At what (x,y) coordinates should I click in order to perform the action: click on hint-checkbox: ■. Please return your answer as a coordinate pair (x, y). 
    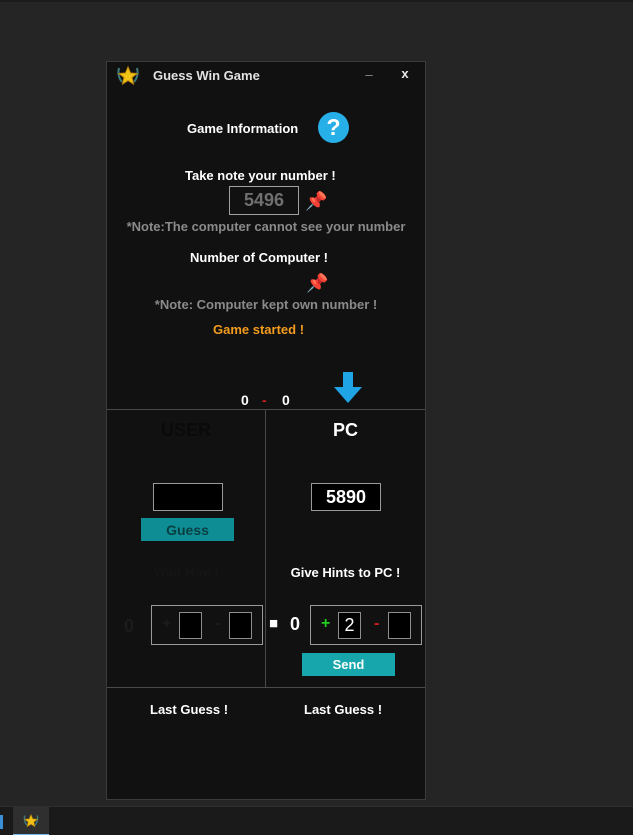
    Looking at the image, I should click on (273, 623).